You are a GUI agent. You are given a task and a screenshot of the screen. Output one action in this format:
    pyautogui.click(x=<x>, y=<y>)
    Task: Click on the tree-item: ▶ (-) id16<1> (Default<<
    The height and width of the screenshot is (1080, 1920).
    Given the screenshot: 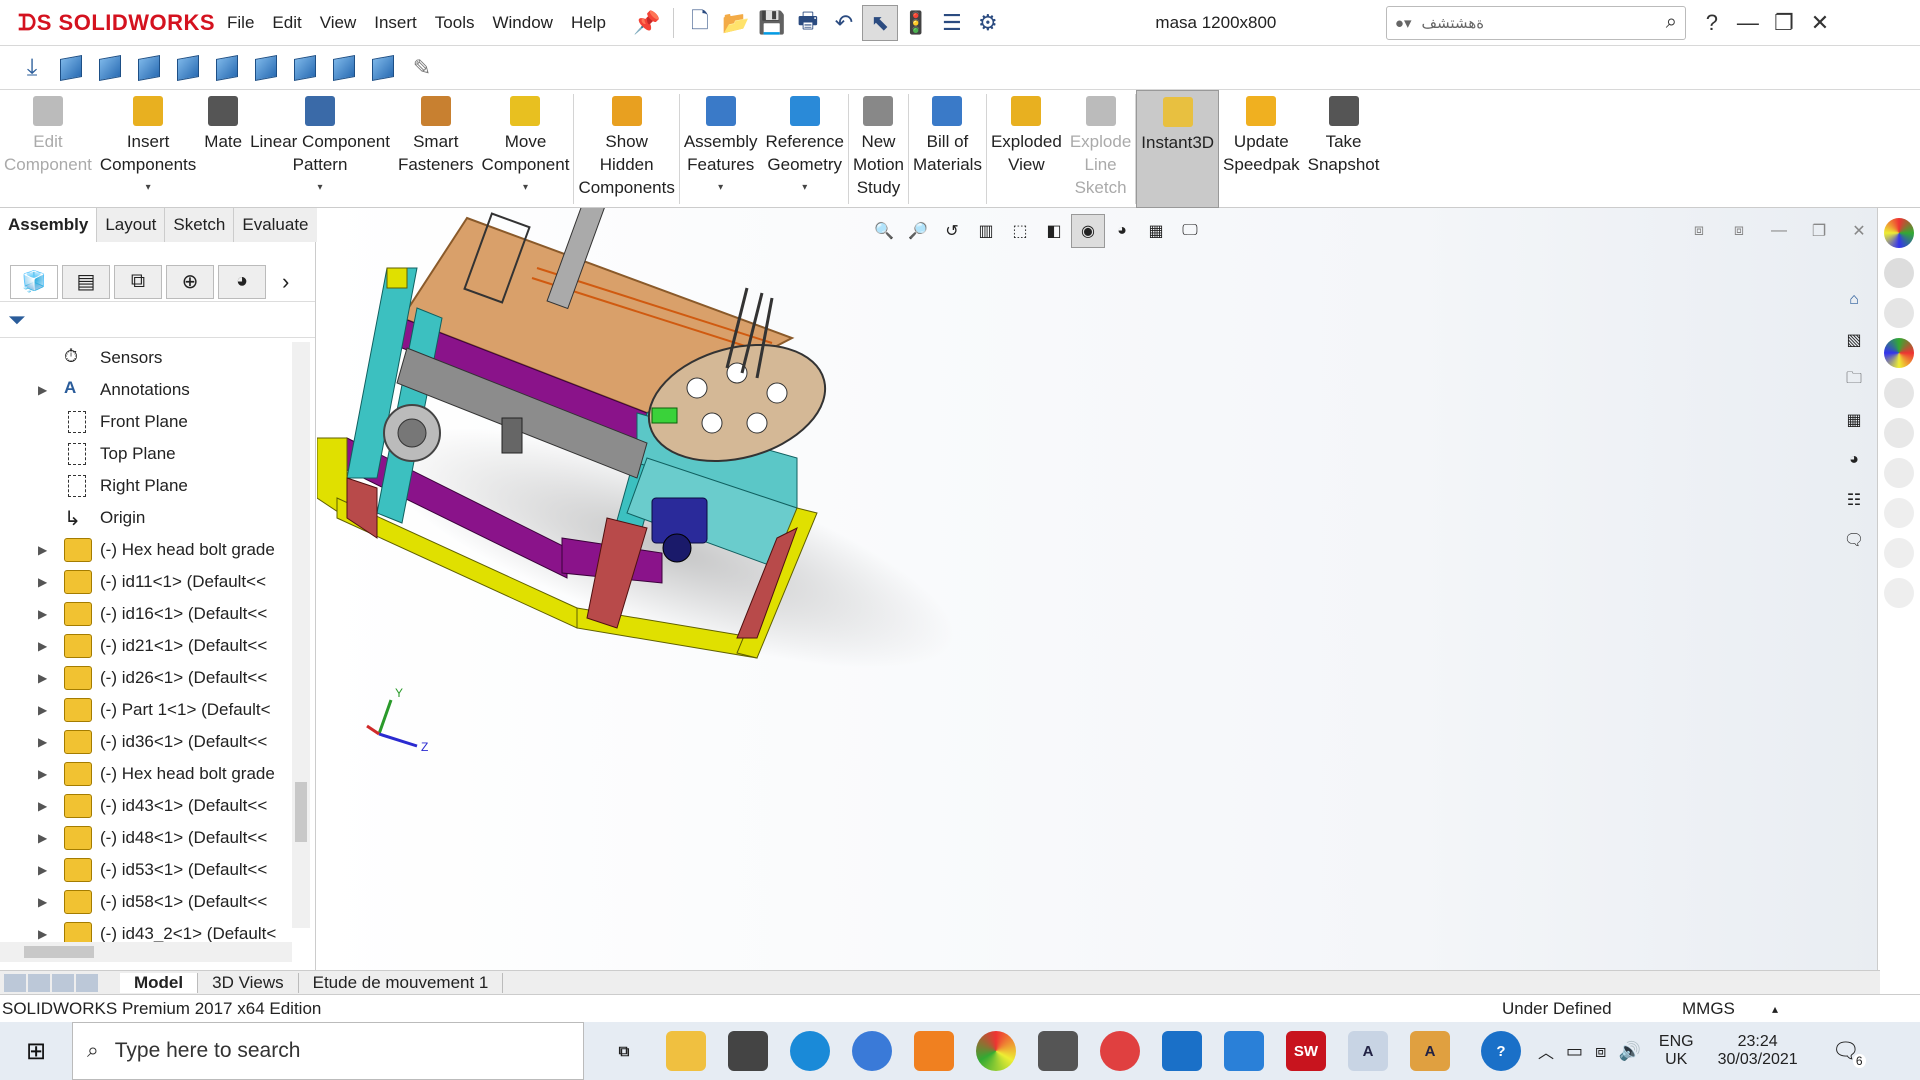 What is the action you would take?
    pyautogui.click(x=157, y=614)
    